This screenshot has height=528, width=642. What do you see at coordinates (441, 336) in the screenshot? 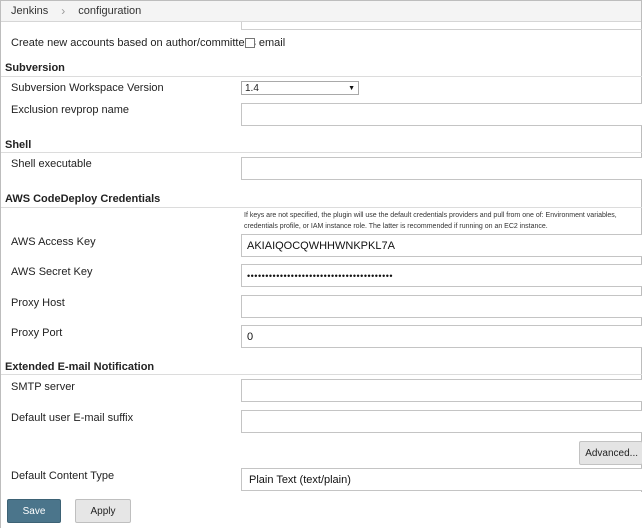
I see `proxy-port-input: 0` at bounding box center [441, 336].